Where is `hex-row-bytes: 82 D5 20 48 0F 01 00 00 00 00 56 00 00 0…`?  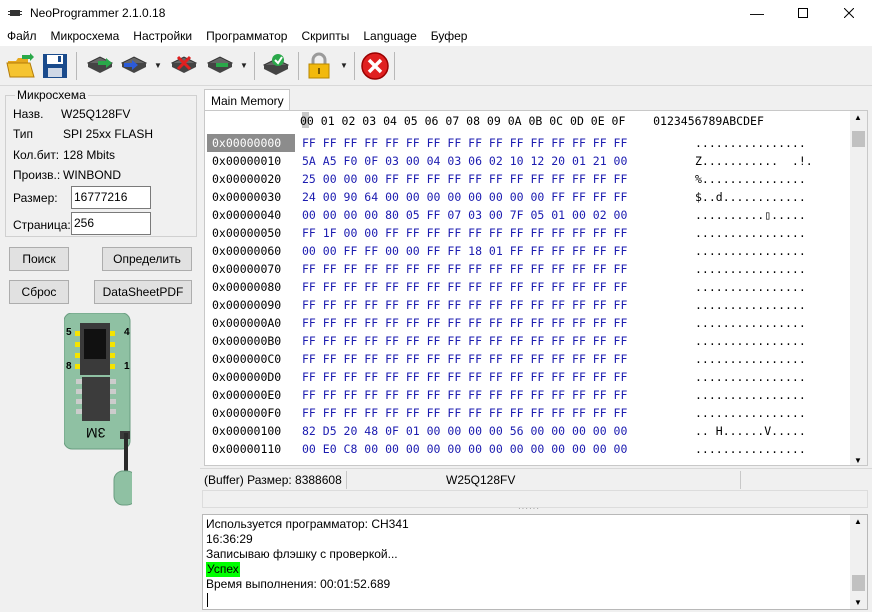 hex-row-bytes: 82 D5 20 48 0F 01 00 00 00 00 56 00 00 0… is located at coordinates (464, 431).